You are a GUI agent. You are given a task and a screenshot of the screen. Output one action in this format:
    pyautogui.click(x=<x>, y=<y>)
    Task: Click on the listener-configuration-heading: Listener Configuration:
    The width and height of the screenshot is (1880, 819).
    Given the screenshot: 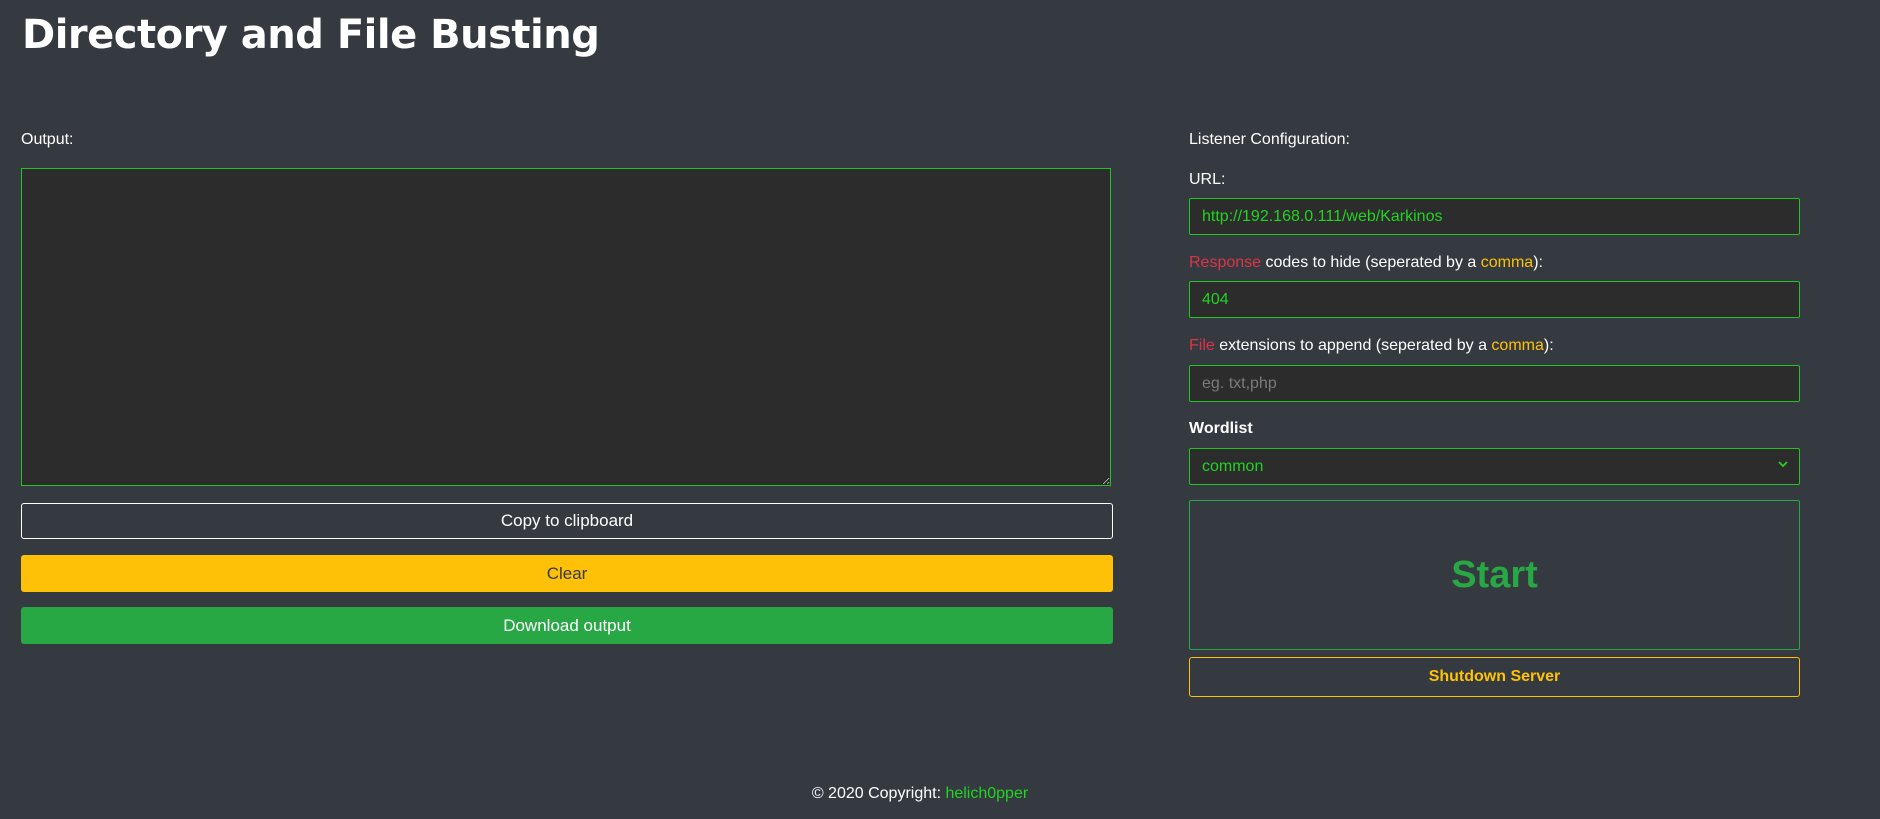 What is the action you would take?
    pyautogui.click(x=1269, y=139)
    